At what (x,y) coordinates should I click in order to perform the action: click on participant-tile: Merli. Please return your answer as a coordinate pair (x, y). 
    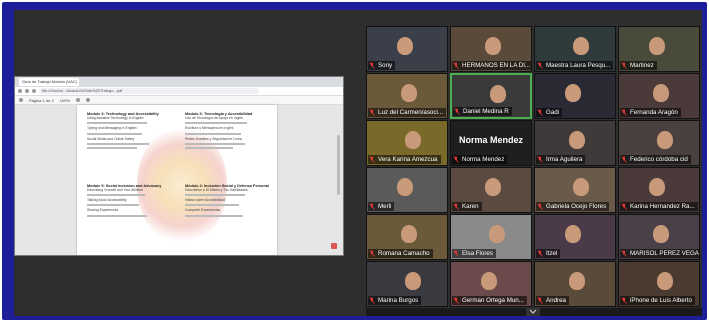
    Looking at the image, I should click on (407, 190).